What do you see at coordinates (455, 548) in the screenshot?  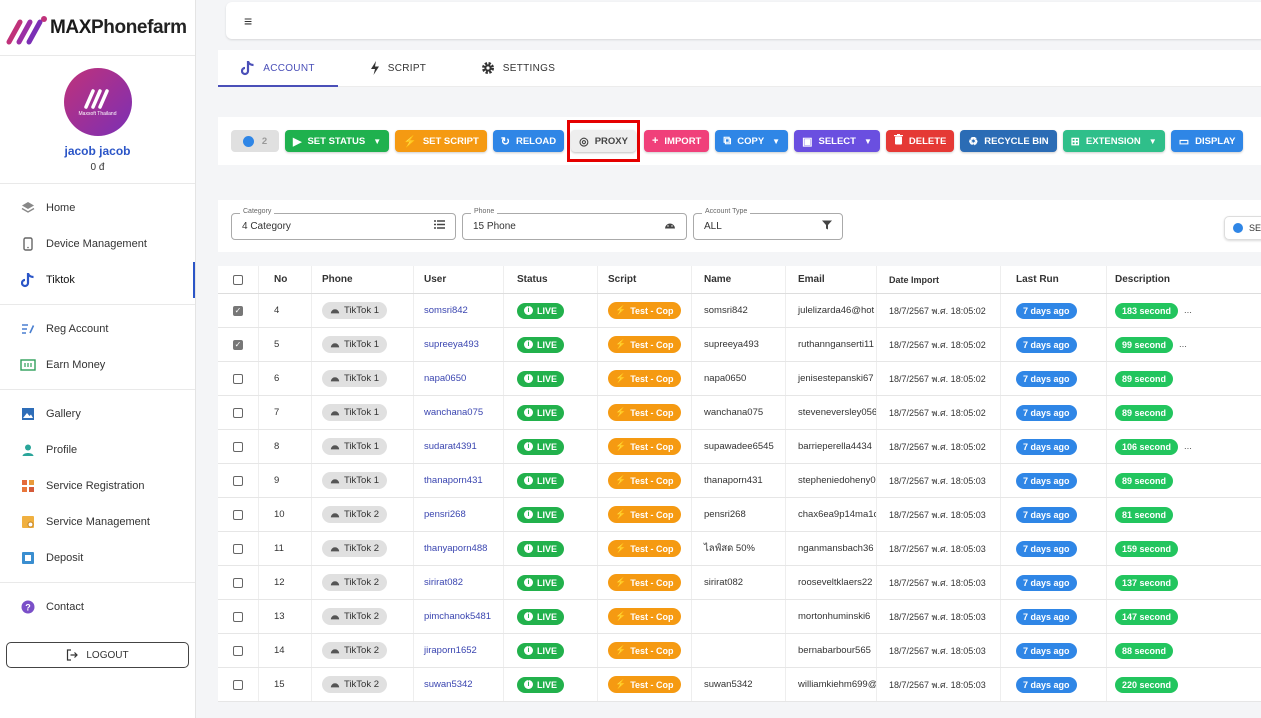 I see `user-link: thanyaporn488` at bounding box center [455, 548].